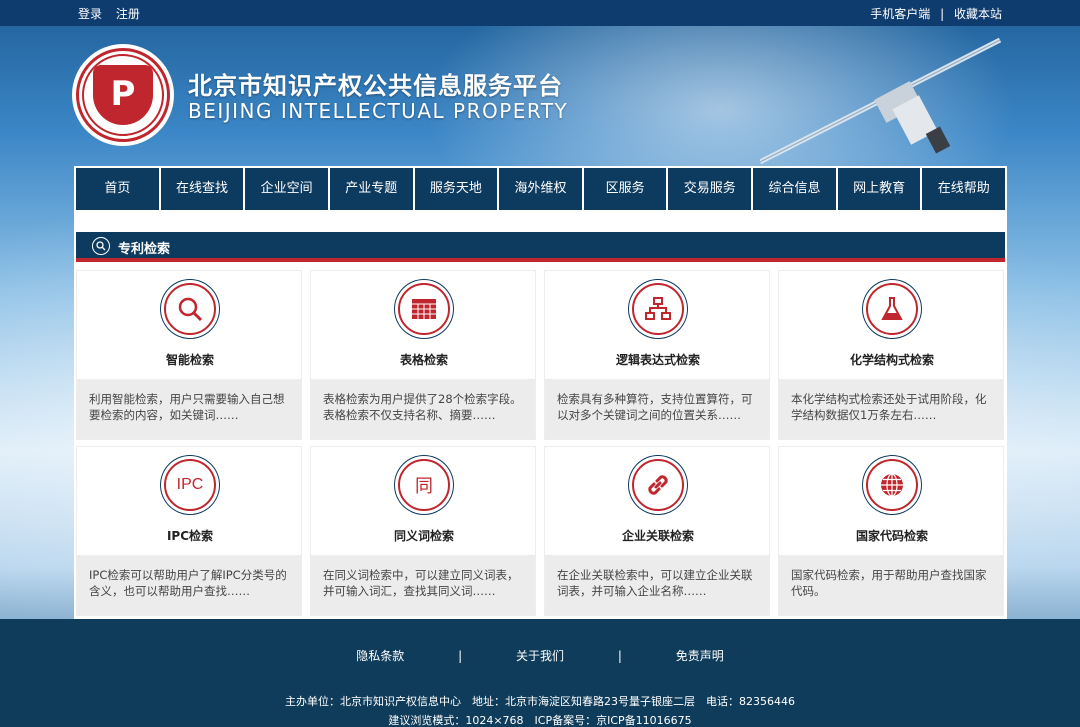 This screenshot has height=727, width=1080. I want to click on nav-item-district-services: 区服务, so click(625, 189).